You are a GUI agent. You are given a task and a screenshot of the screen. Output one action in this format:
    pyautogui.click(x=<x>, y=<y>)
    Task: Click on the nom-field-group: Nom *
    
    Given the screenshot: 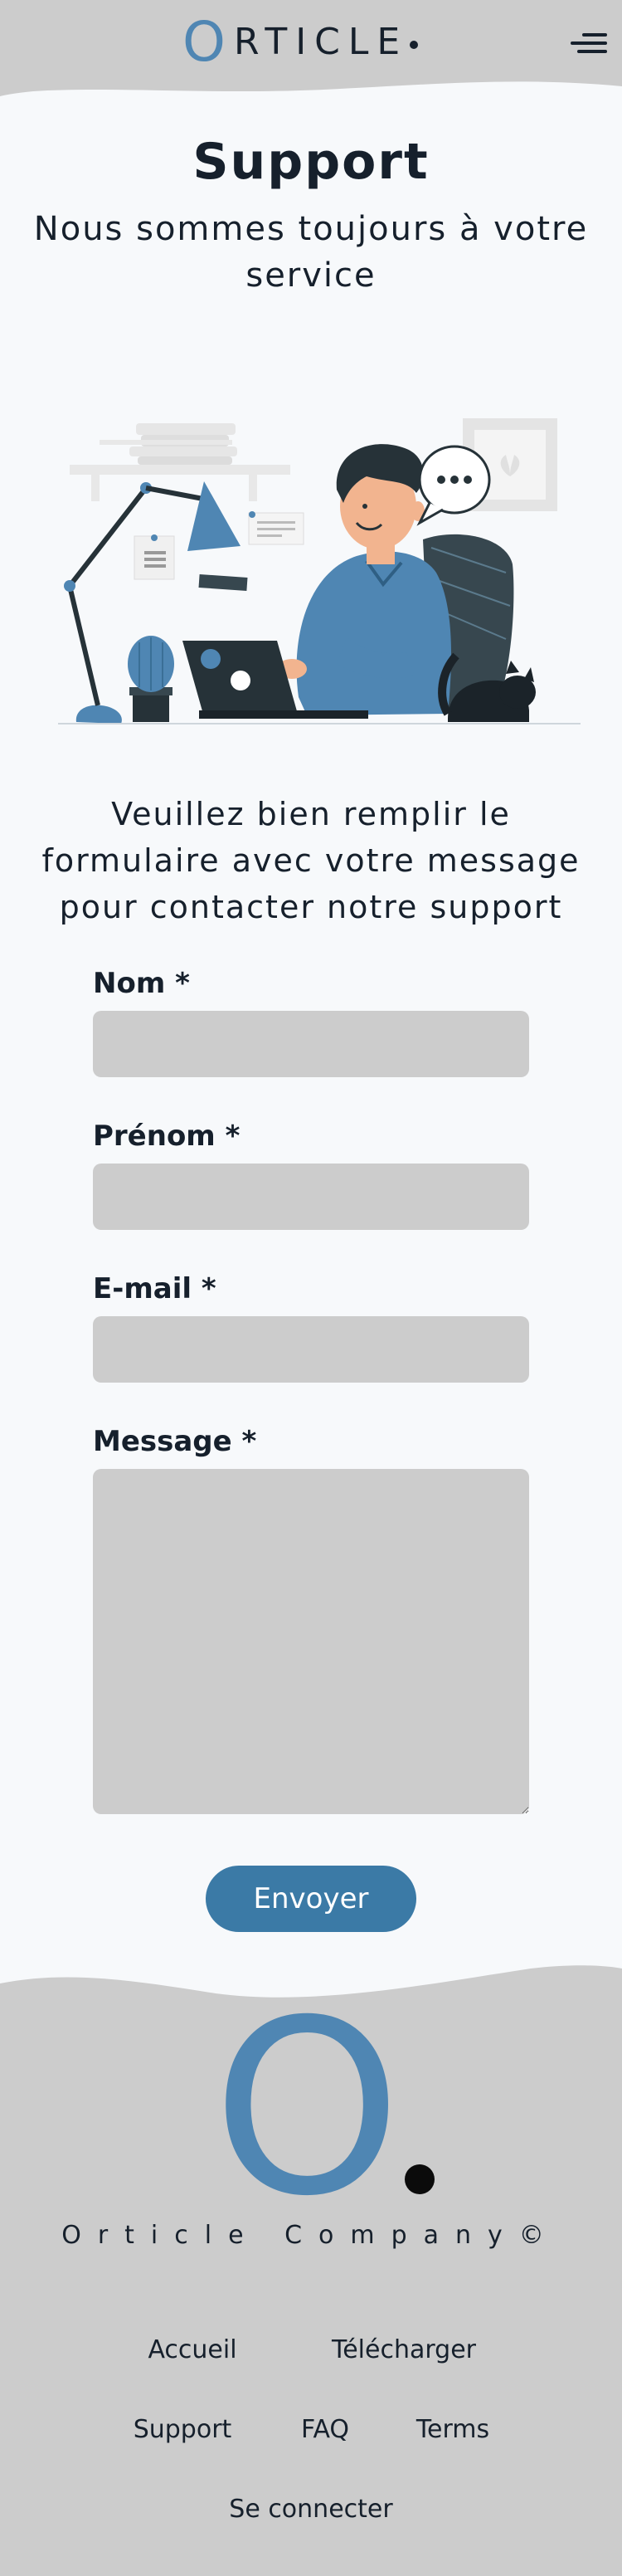 What is the action you would take?
    pyautogui.click(x=311, y=1020)
    